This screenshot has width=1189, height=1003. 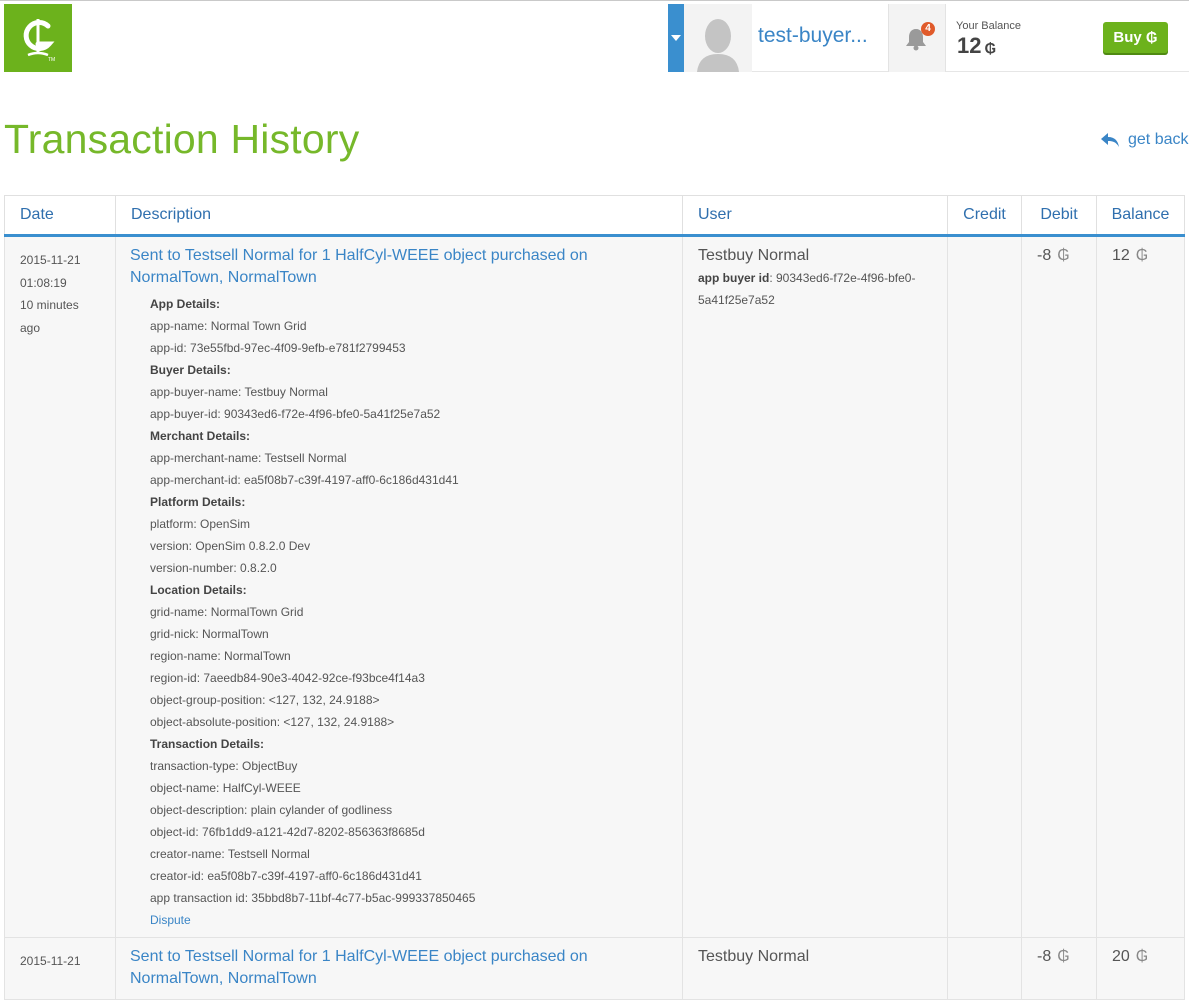 What do you see at coordinates (198, 502) in the screenshot?
I see `details-heading: Platform Details:` at bounding box center [198, 502].